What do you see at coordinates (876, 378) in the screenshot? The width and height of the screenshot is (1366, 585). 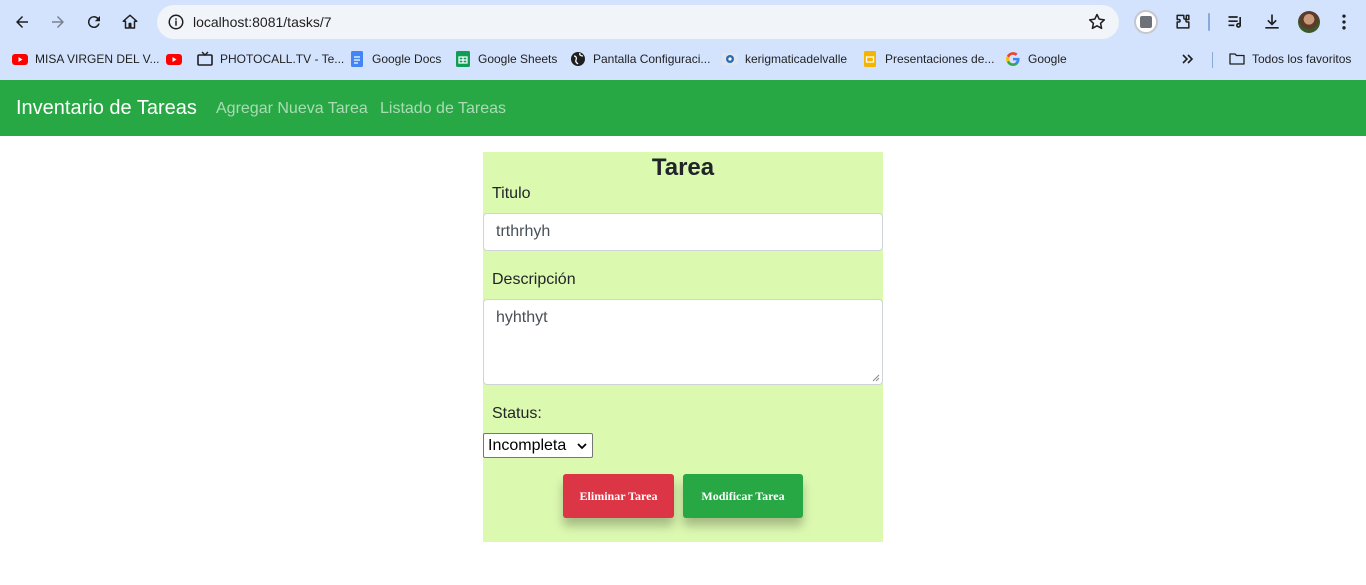 I see `resize-handle-icon` at bounding box center [876, 378].